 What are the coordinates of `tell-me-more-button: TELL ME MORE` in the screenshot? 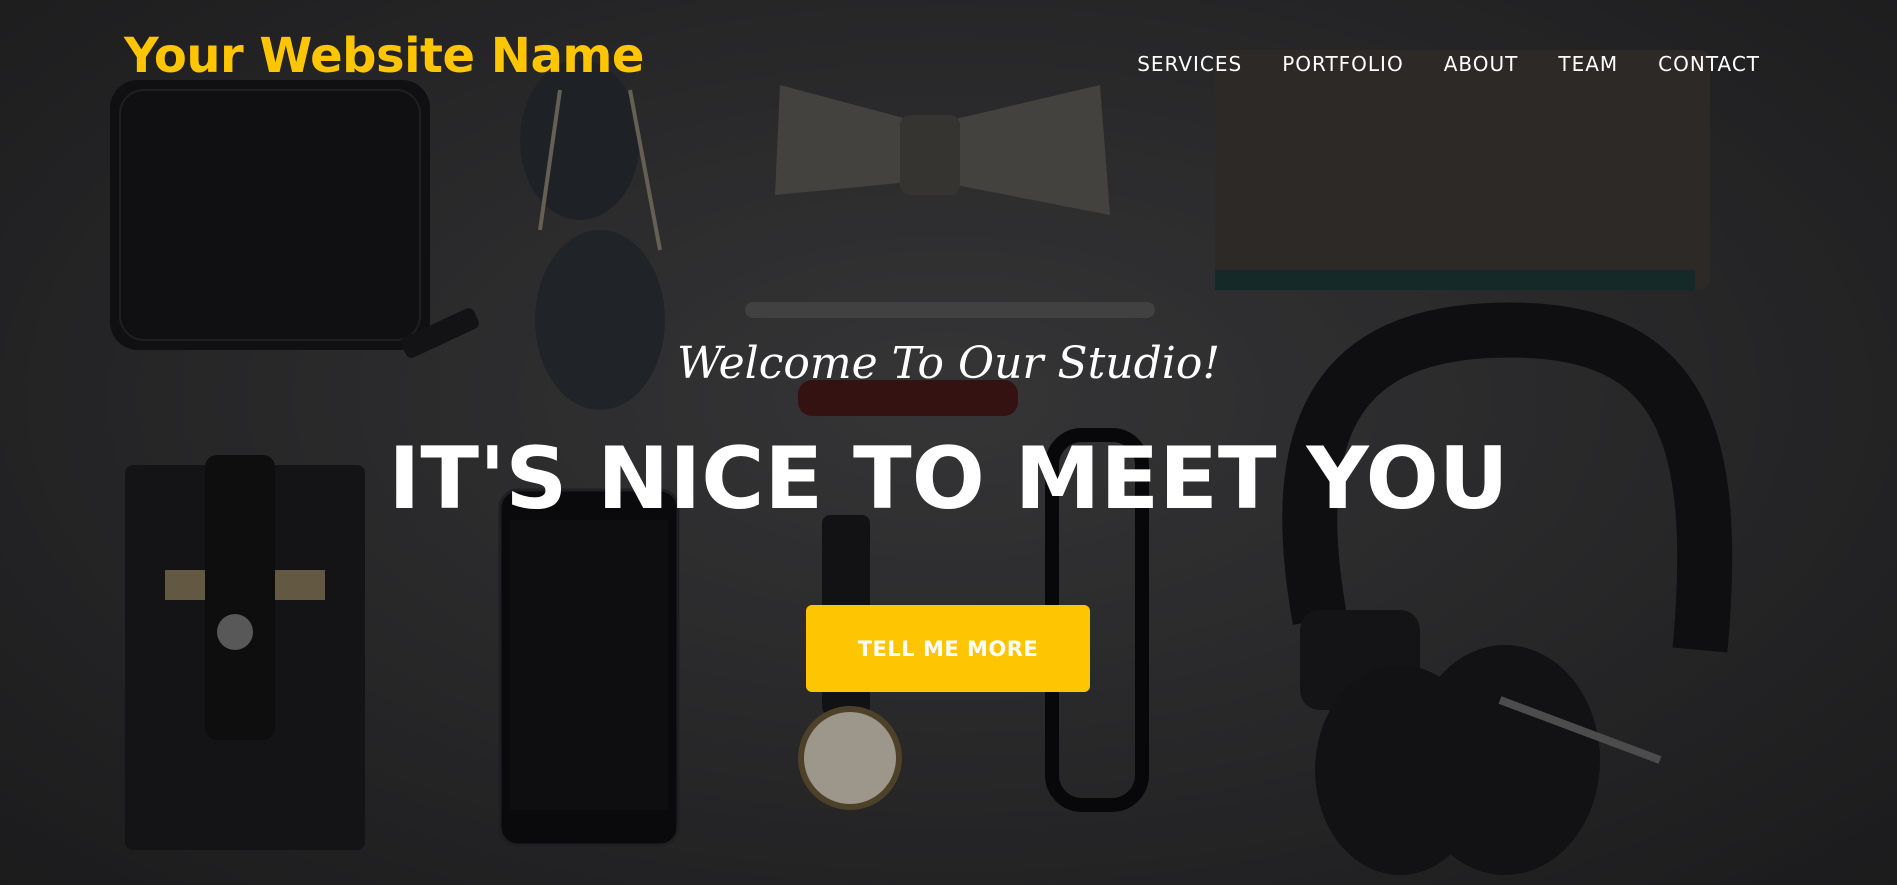 It's located at (948, 648).